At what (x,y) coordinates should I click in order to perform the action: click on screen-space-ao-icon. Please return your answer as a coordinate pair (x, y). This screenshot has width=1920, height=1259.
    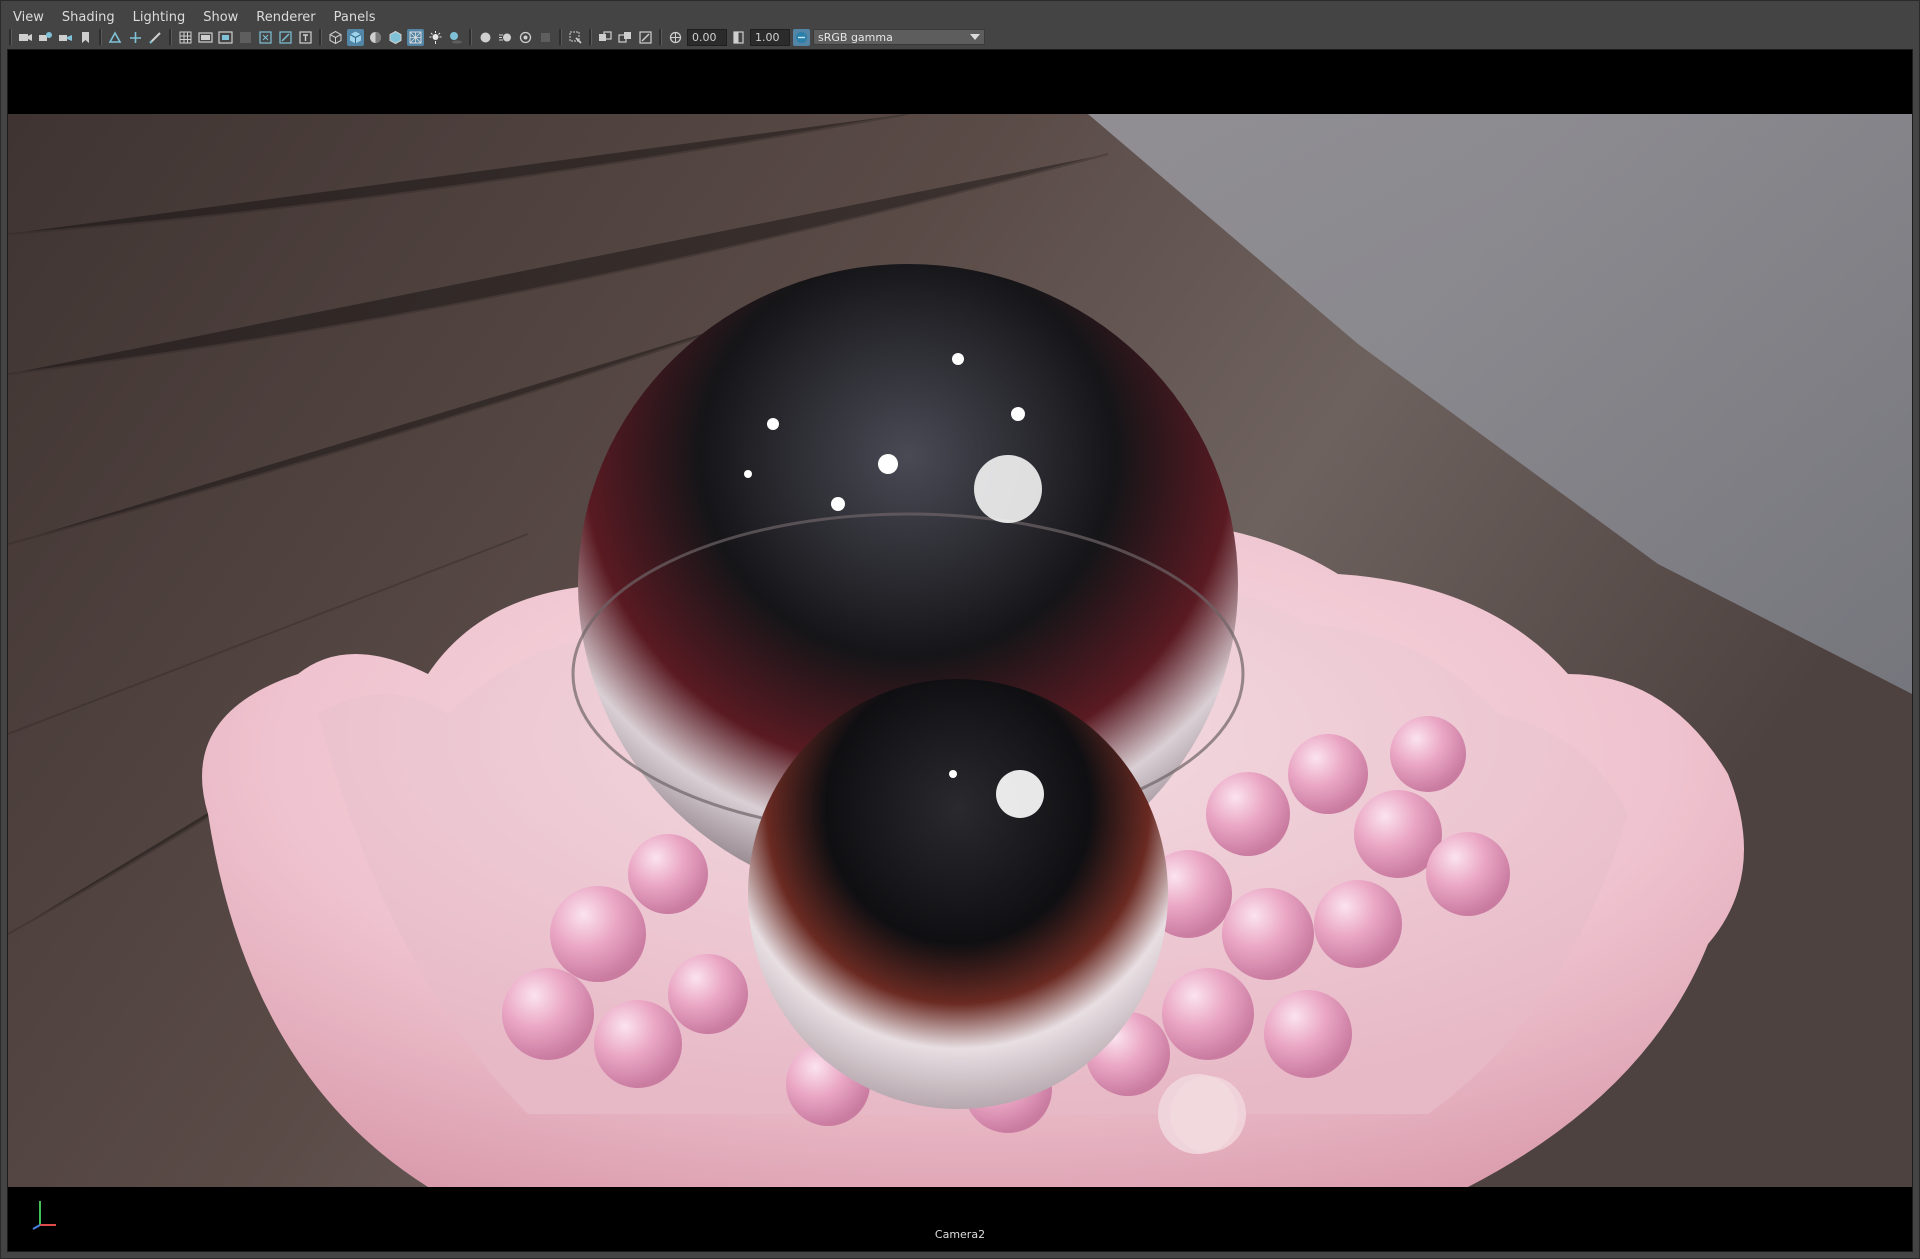
    Looking at the image, I should click on (485, 37).